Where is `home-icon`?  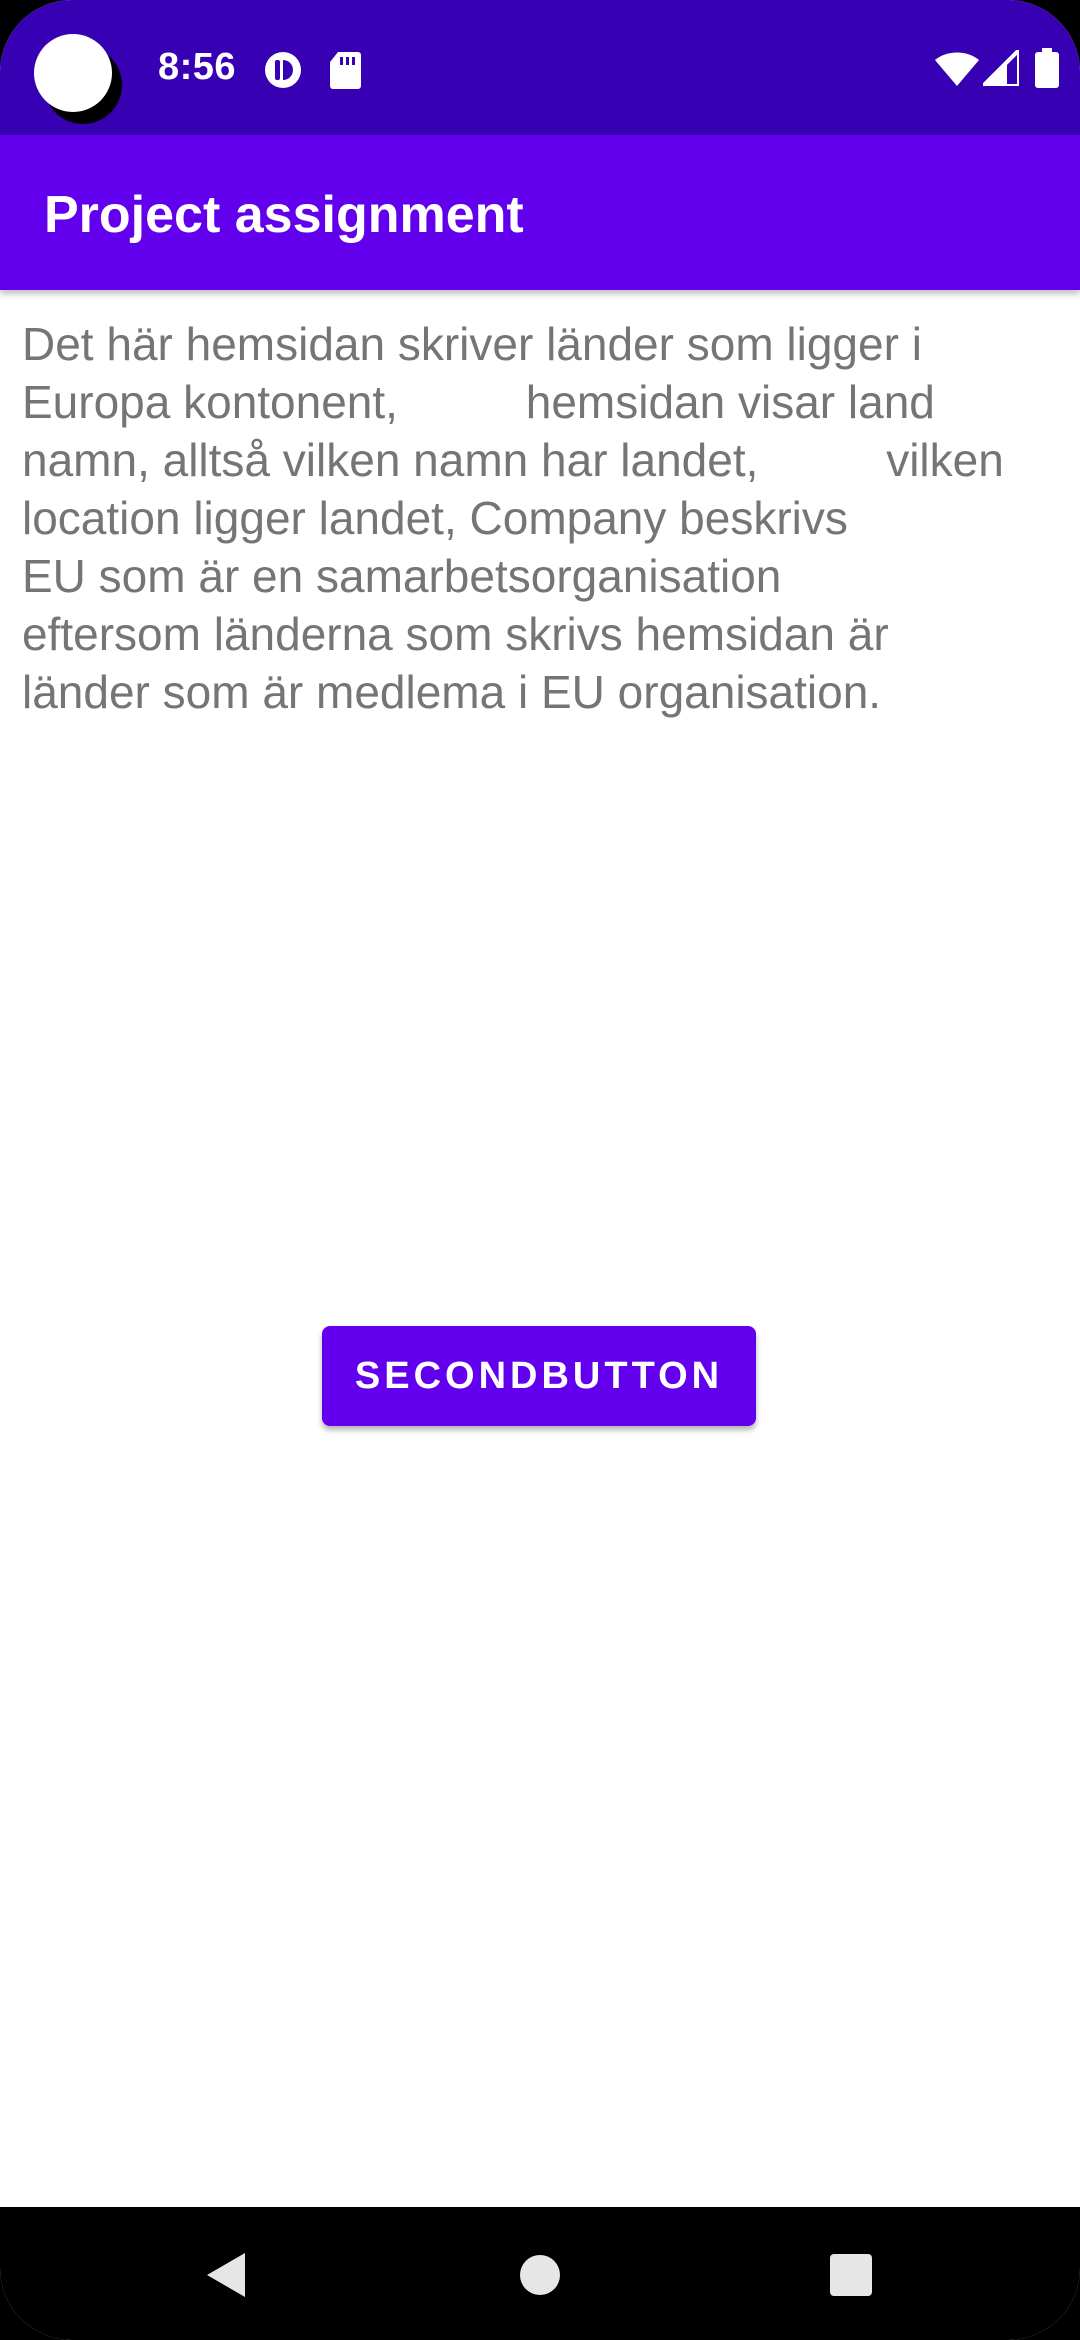
home-icon is located at coordinates (540, 2277).